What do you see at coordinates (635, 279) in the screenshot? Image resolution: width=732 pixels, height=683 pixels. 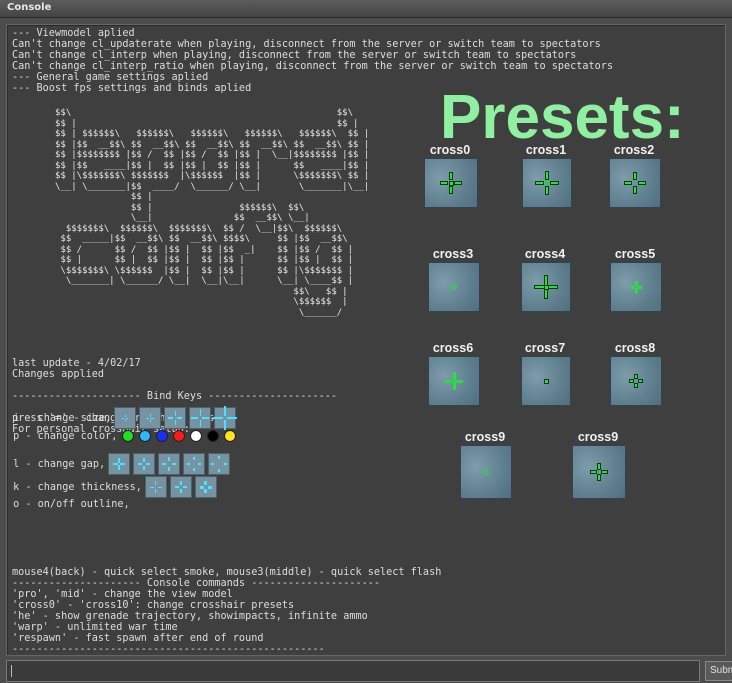 I see `preset-cross5: cross5` at bounding box center [635, 279].